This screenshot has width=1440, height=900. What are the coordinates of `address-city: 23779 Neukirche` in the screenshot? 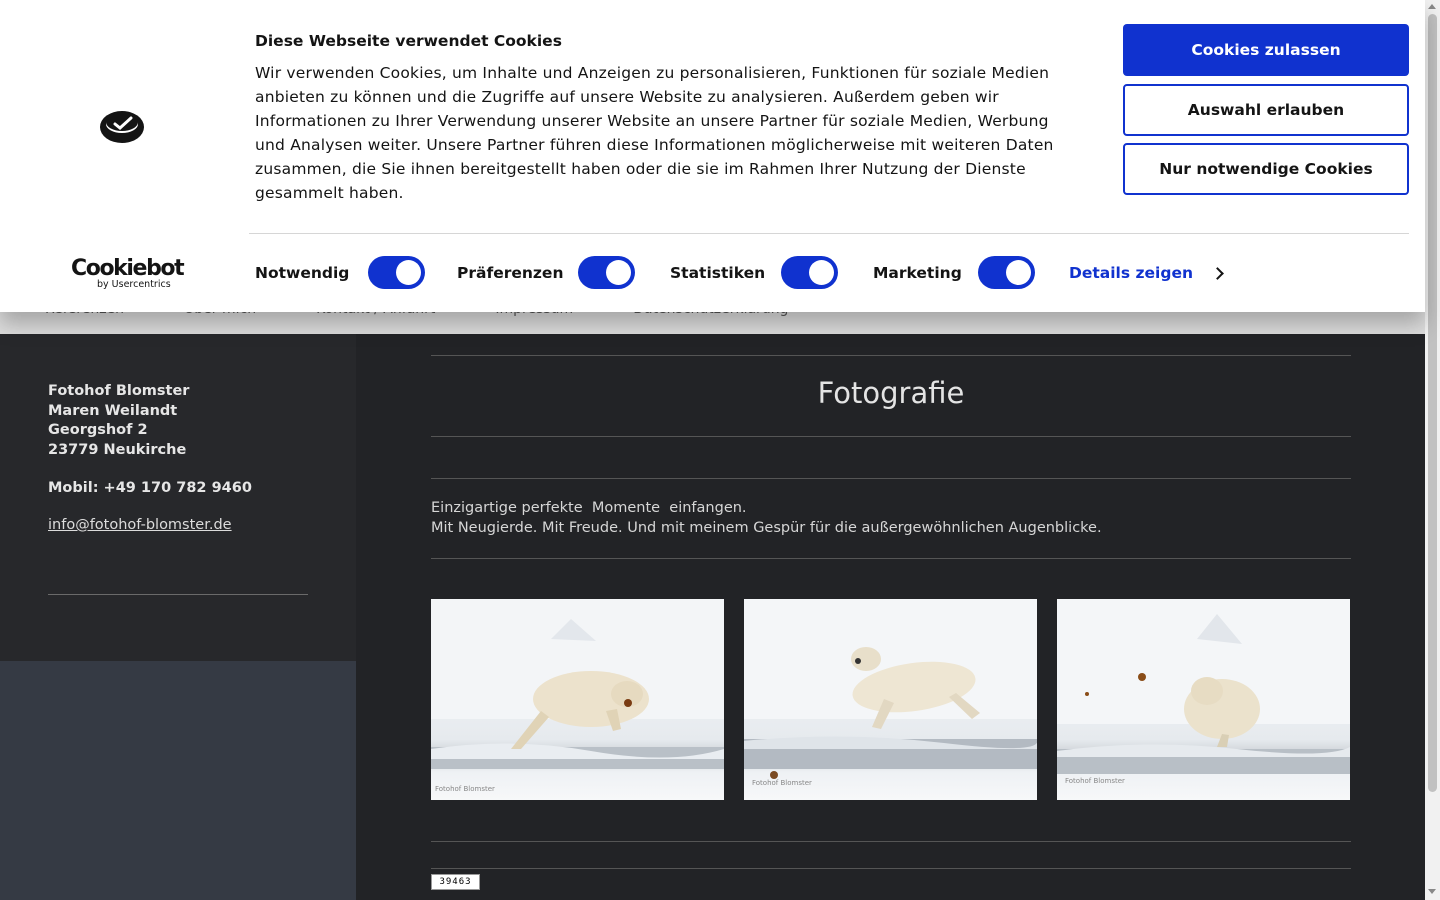 It's located at (117, 449).